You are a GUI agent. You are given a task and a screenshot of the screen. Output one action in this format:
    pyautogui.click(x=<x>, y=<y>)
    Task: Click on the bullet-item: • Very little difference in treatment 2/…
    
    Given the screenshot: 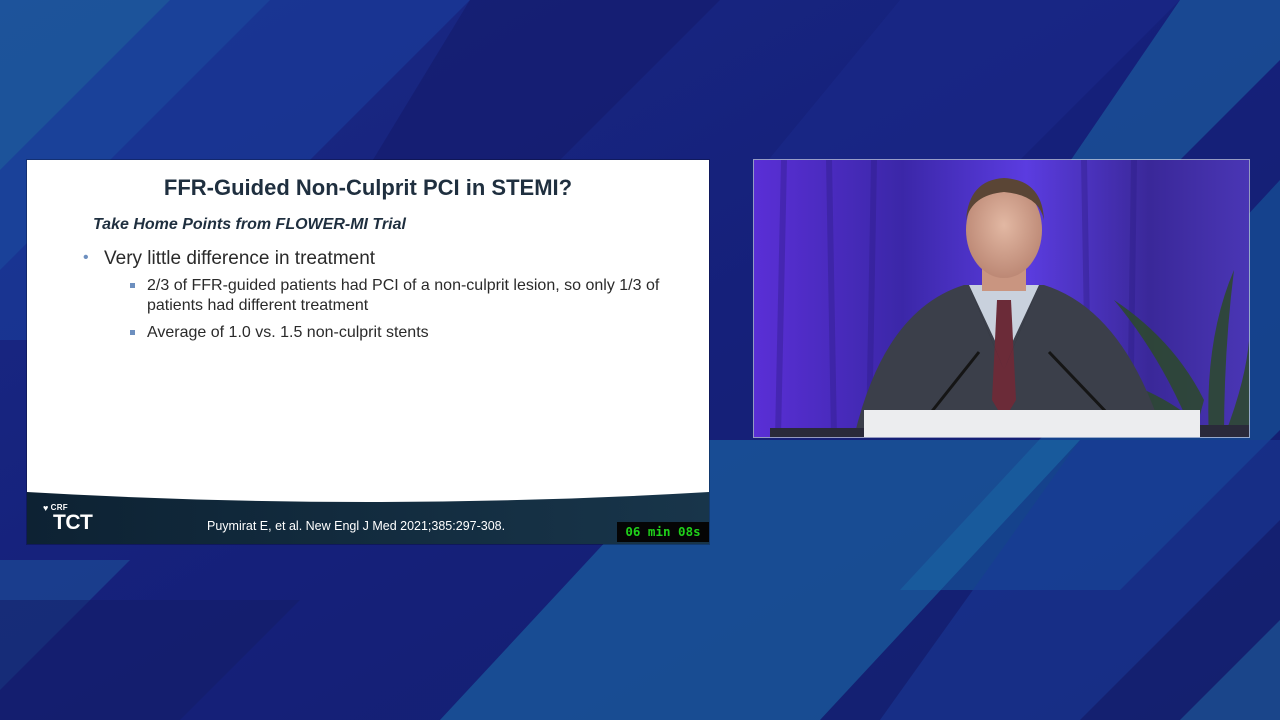 What is the action you would take?
    pyautogui.click(x=373, y=295)
    